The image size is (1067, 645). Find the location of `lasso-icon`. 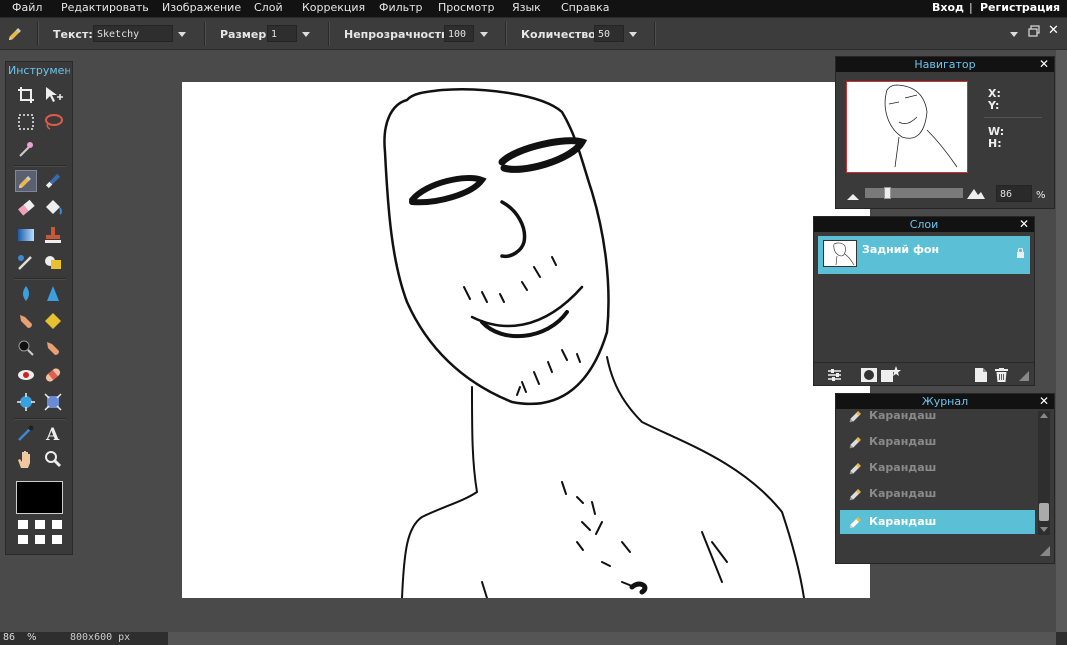

lasso-icon is located at coordinates (53, 122).